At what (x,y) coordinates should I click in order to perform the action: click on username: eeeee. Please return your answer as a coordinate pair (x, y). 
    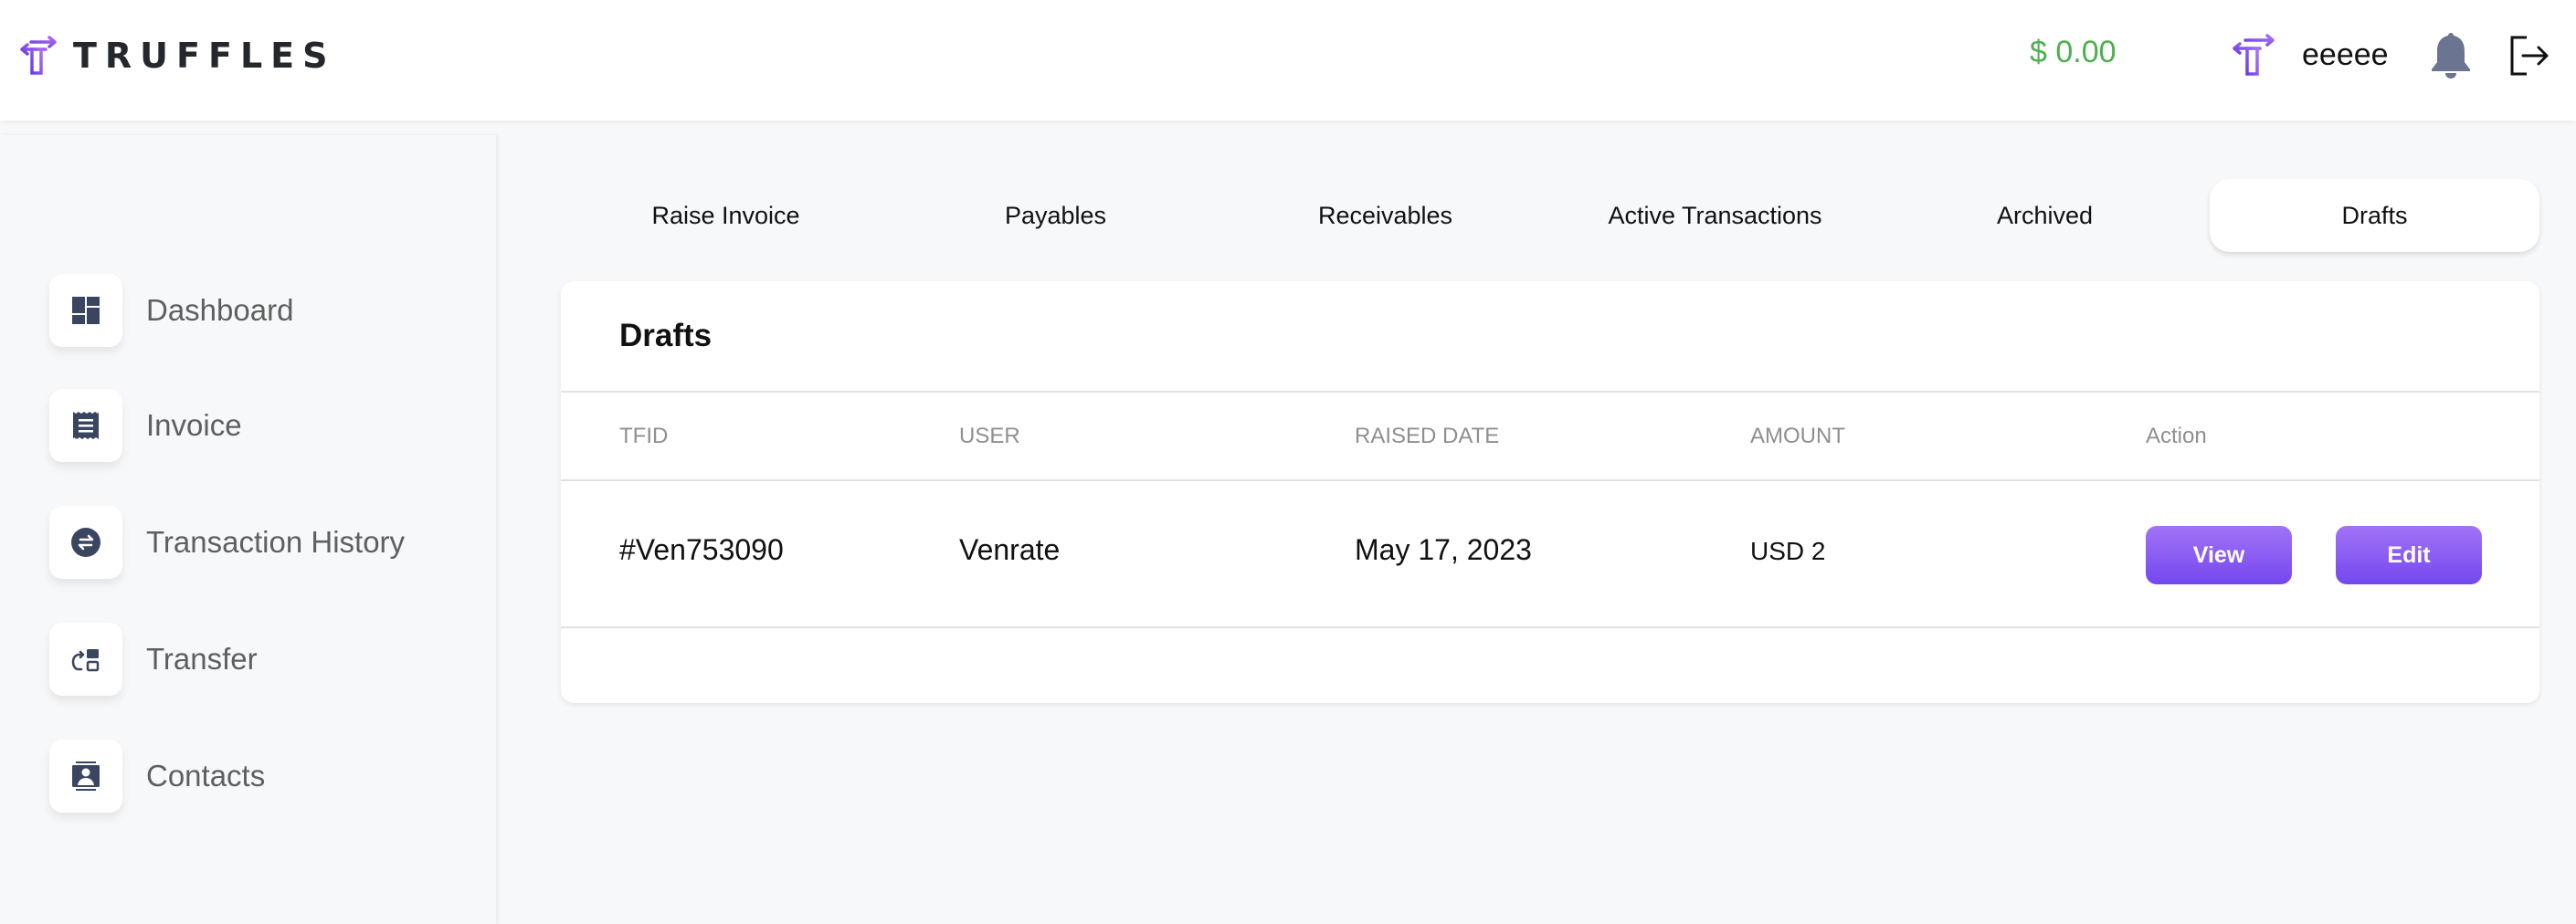
    Looking at the image, I should click on (2345, 54).